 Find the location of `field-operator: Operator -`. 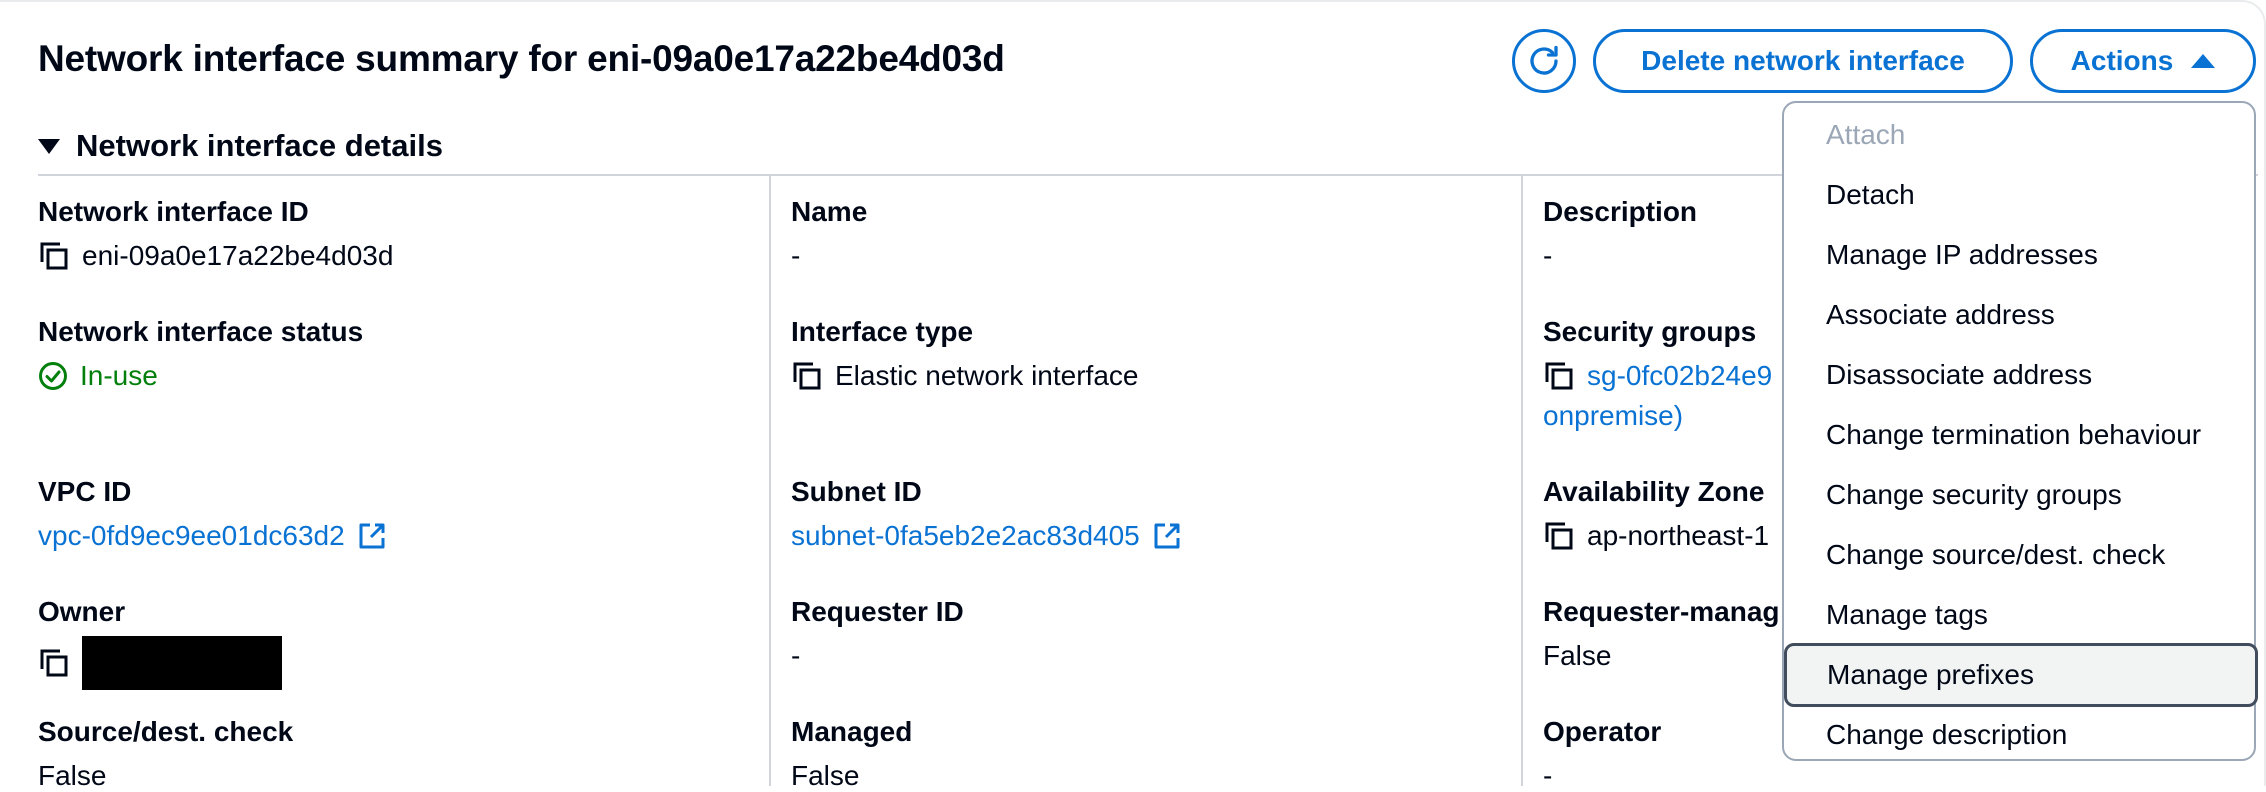

field-operator: Operator - is located at coordinates (1602, 754).